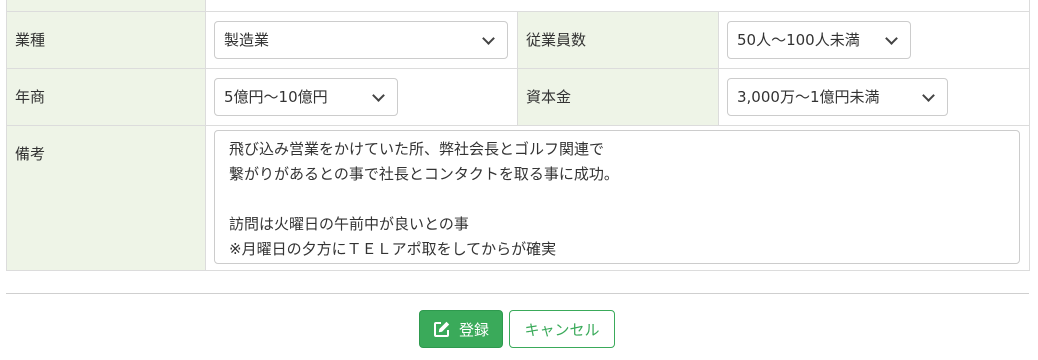 Image resolution: width=1038 pixels, height=360 pixels. What do you see at coordinates (276, 97) in the screenshot?
I see `revenue-select-value: 5億円〜10億円` at bounding box center [276, 97].